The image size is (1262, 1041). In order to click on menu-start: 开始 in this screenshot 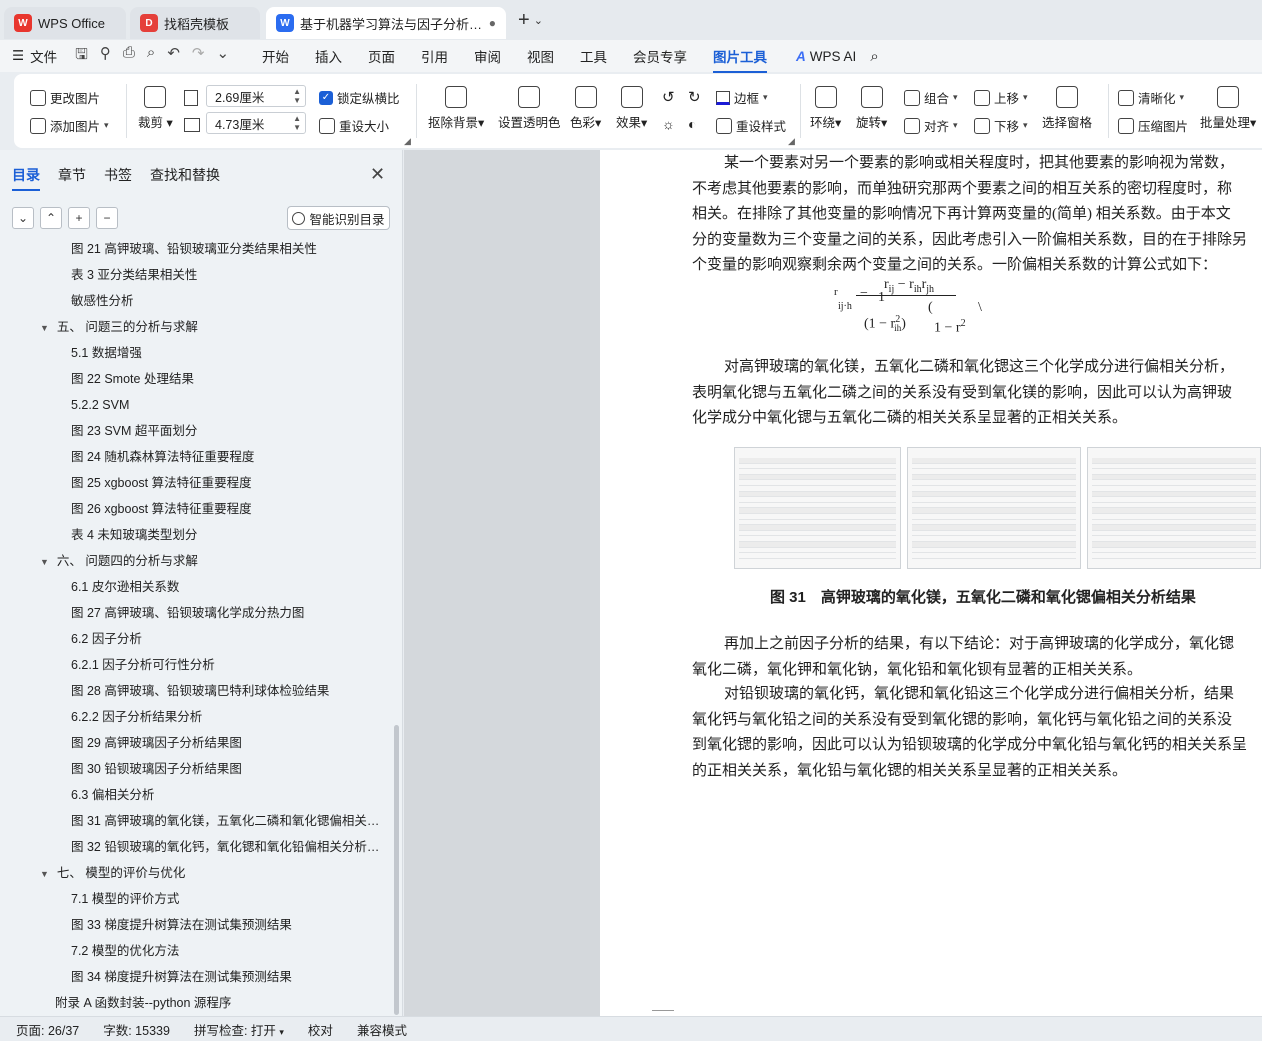, I will do `click(275, 56)`.